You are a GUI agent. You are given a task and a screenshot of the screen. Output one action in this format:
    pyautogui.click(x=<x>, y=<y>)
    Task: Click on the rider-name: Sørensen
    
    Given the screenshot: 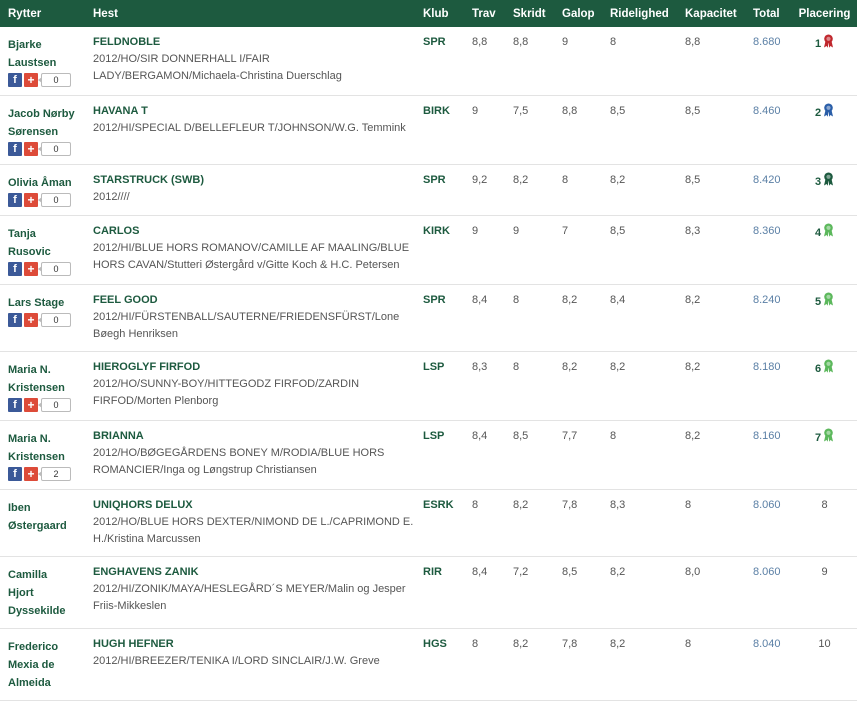 What is the action you would take?
    pyautogui.click(x=46, y=132)
    